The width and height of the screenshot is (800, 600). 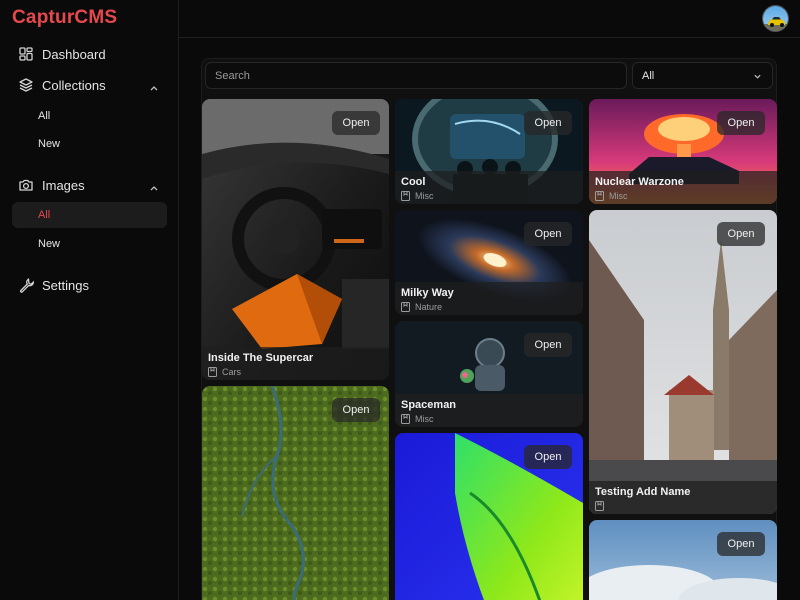 What do you see at coordinates (427, 293) in the screenshot?
I see `card-title: Milky Way` at bounding box center [427, 293].